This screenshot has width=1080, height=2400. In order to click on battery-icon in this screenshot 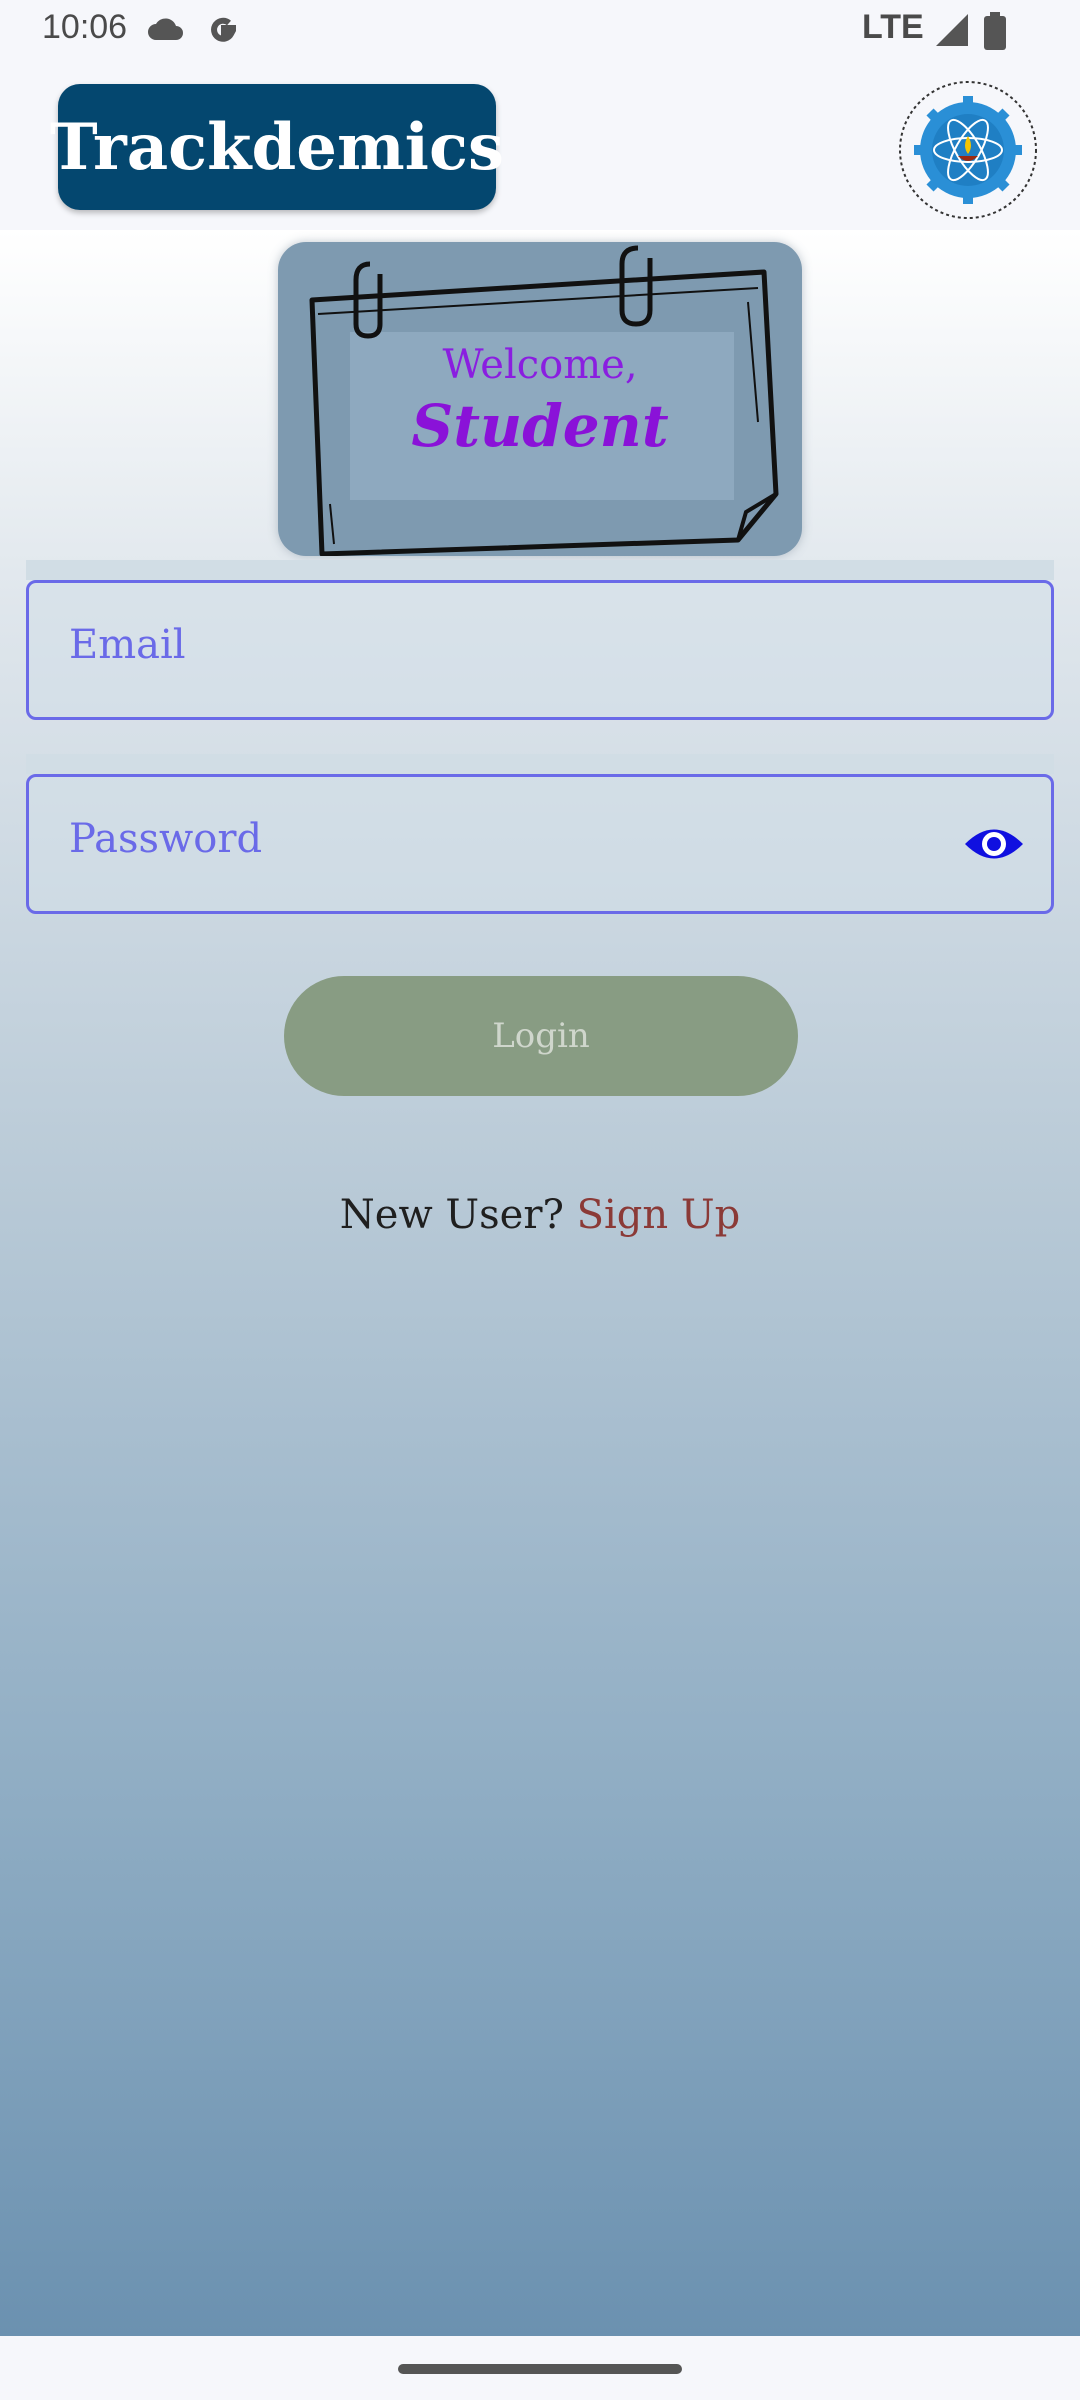, I will do `click(995, 31)`.